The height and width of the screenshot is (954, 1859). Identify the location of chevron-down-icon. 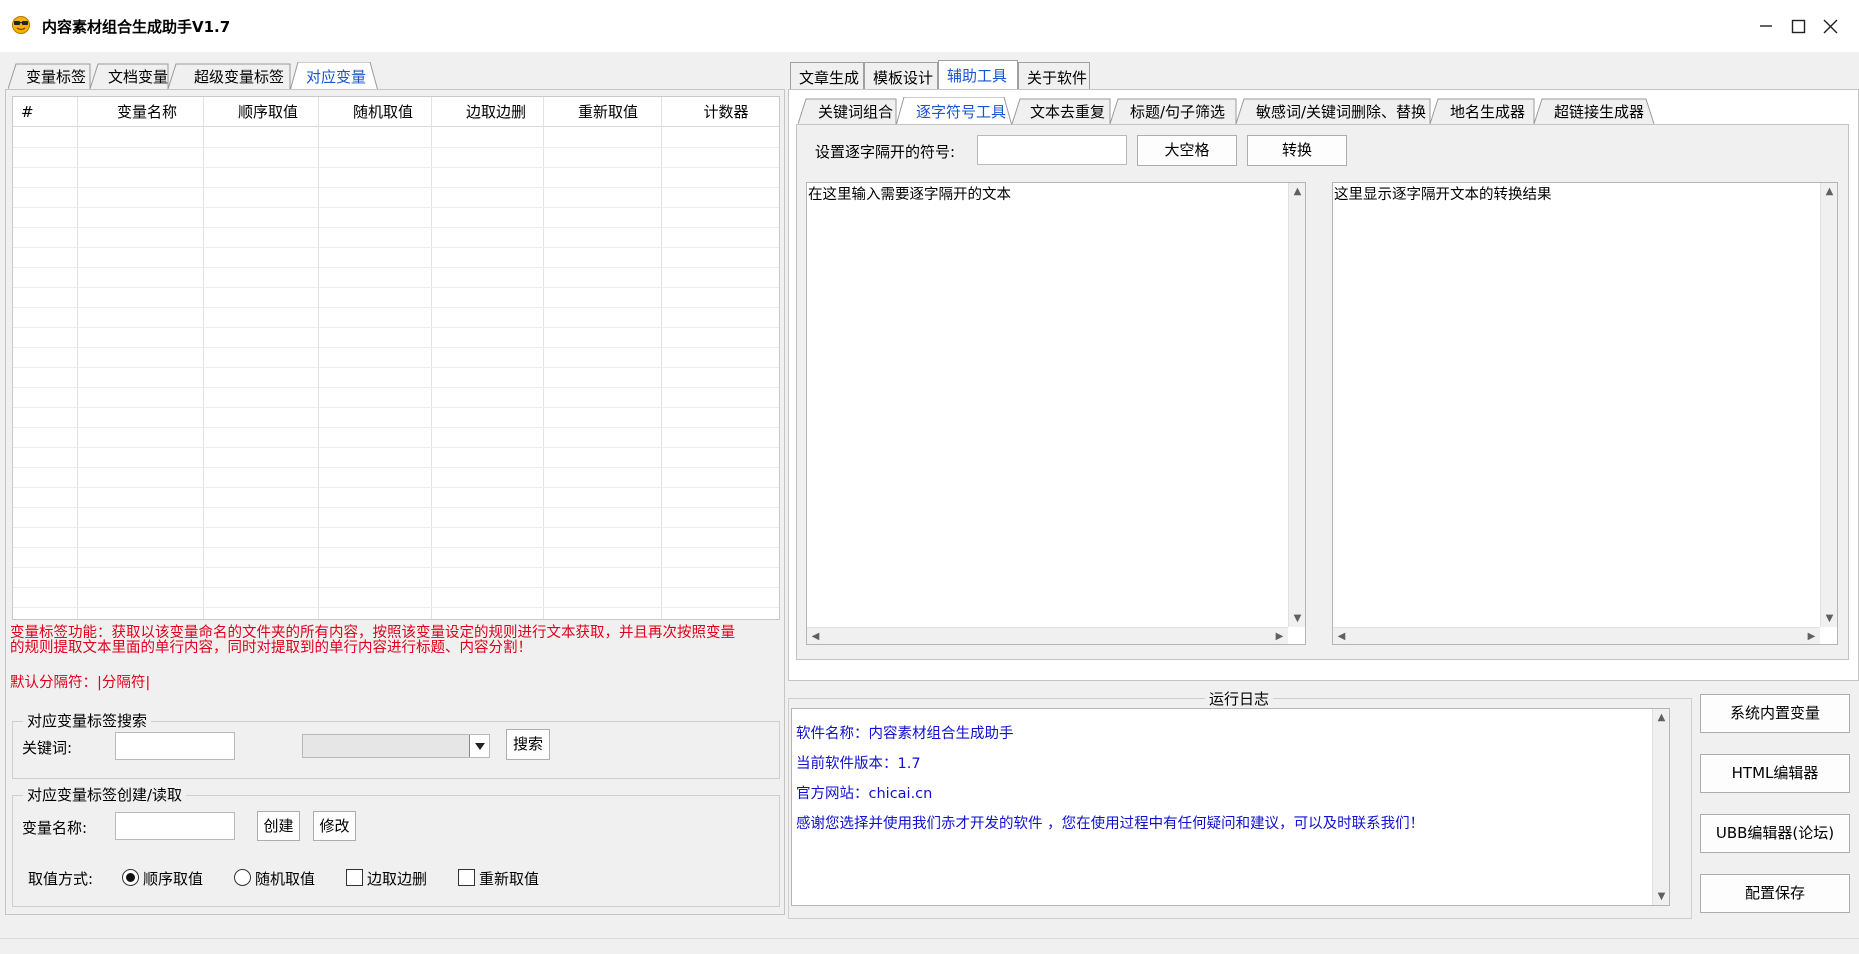
(480, 746).